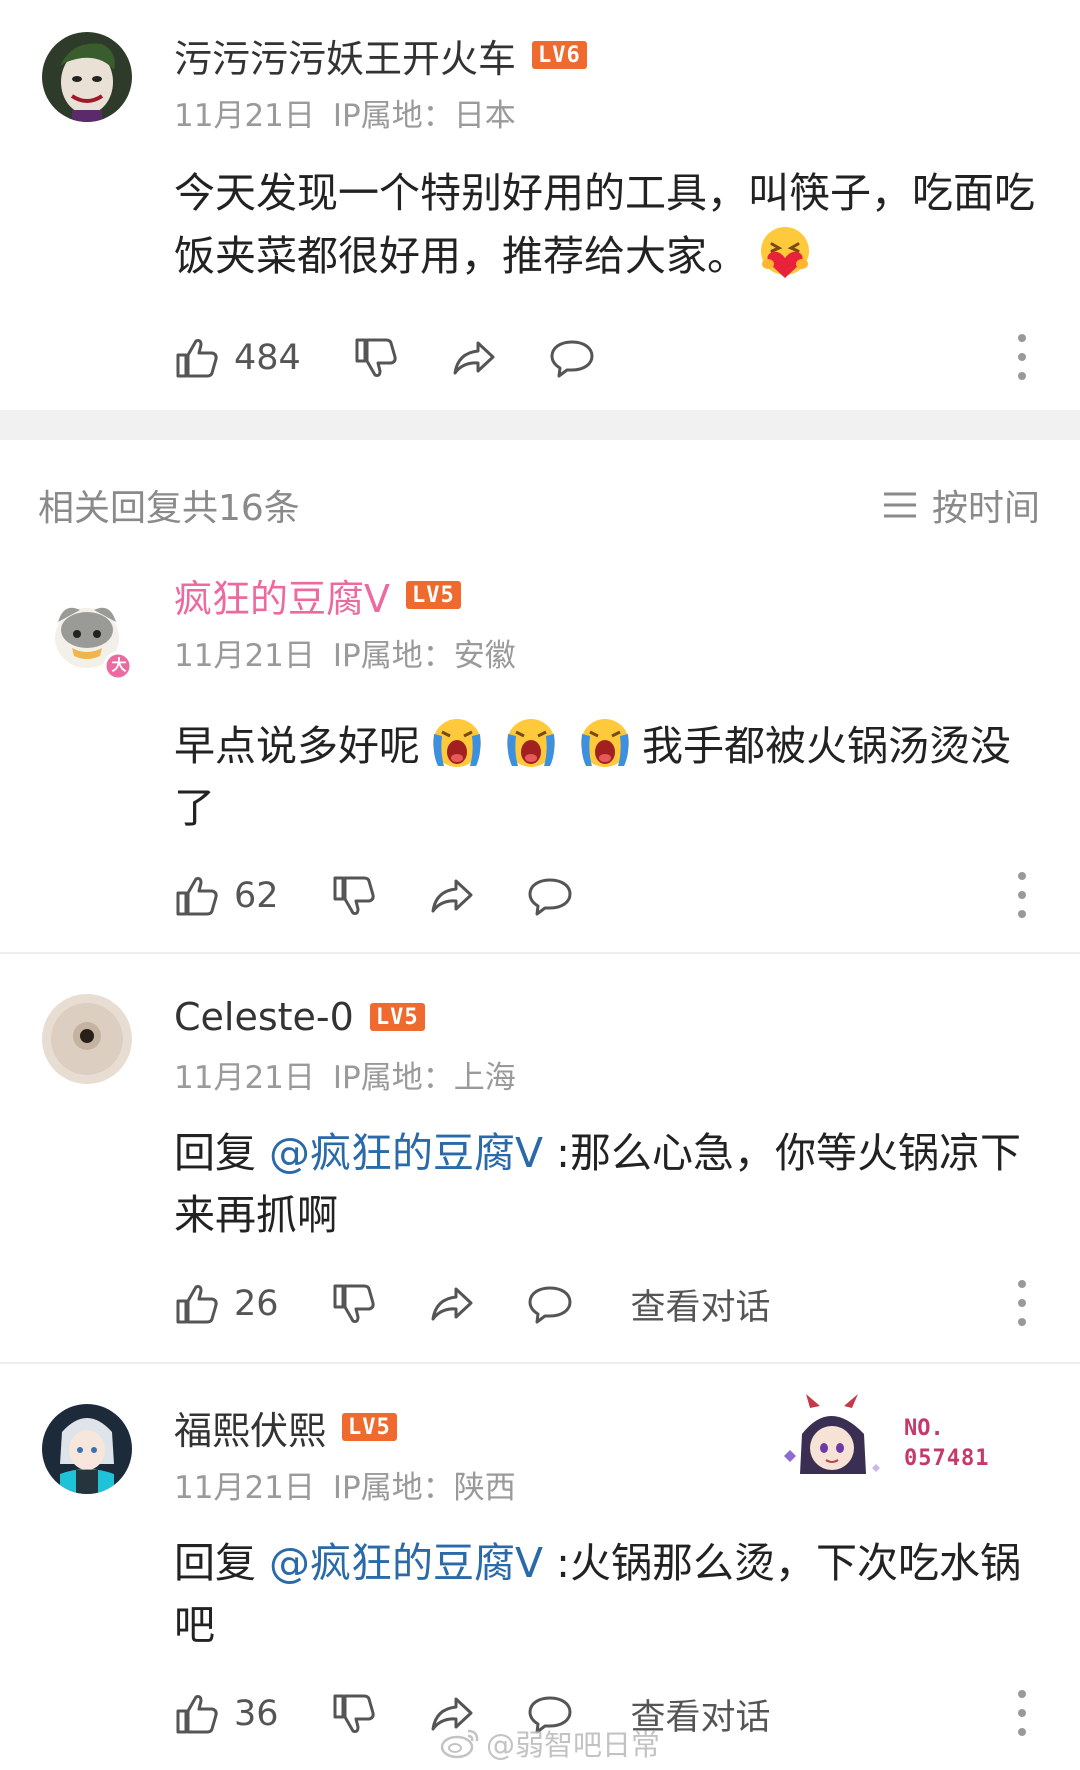  Describe the element at coordinates (609, 1594) in the screenshot. I see `comment-content: 回复 @疯狂的豆腐V :火锅那么烫，下次吃水锅吧` at that location.